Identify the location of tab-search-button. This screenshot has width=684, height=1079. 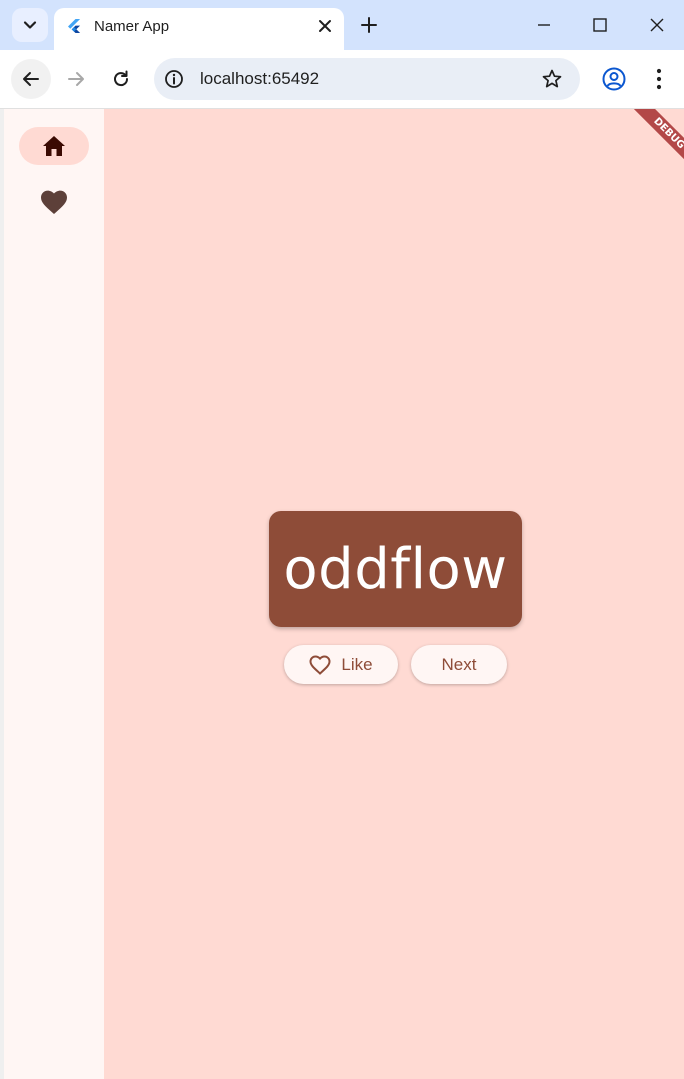
(30, 25).